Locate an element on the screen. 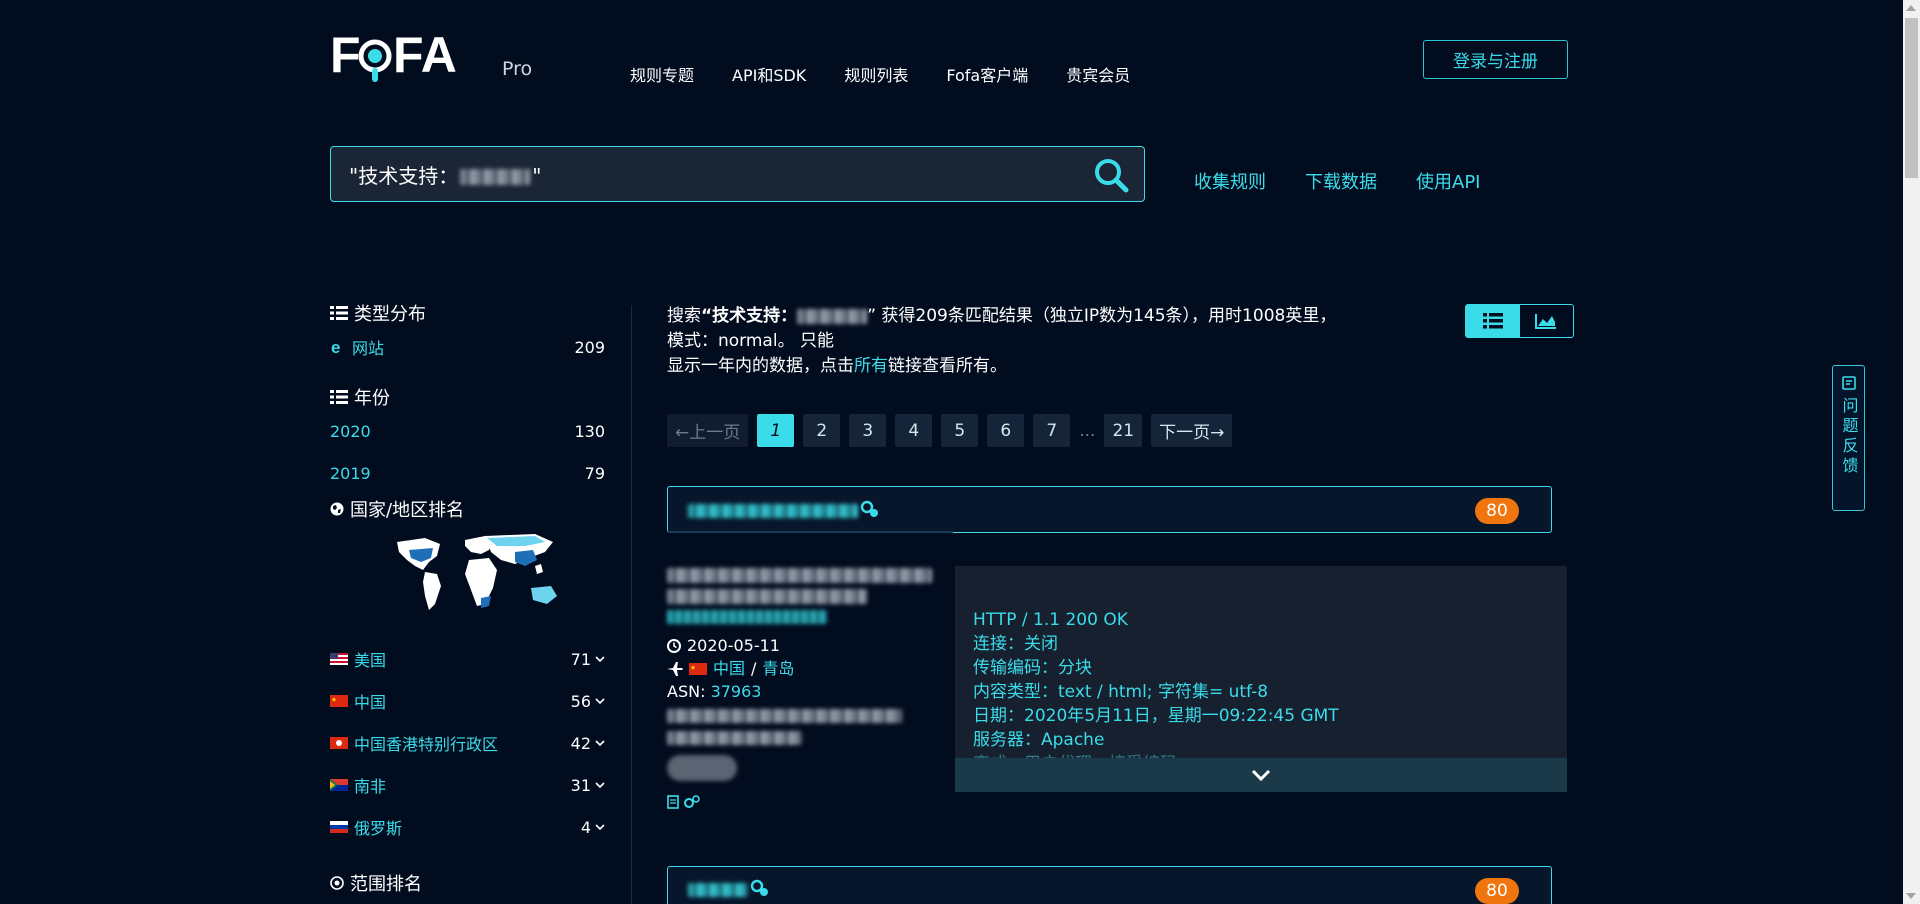 The image size is (1920, 904). search-icon is located at coordinates (1111, 175).